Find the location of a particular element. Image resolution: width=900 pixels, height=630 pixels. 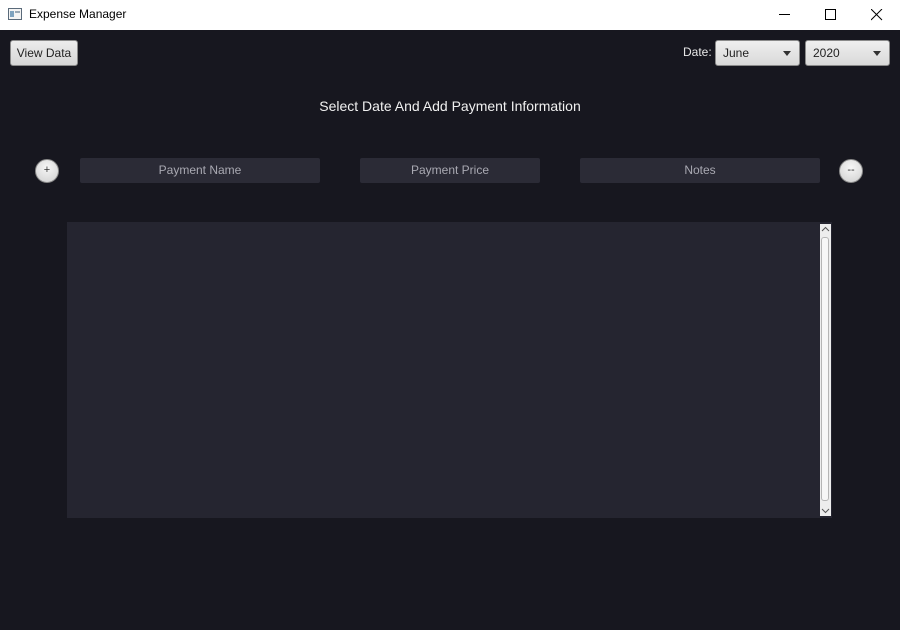

maximize-button is located at coordinates (831, 15).